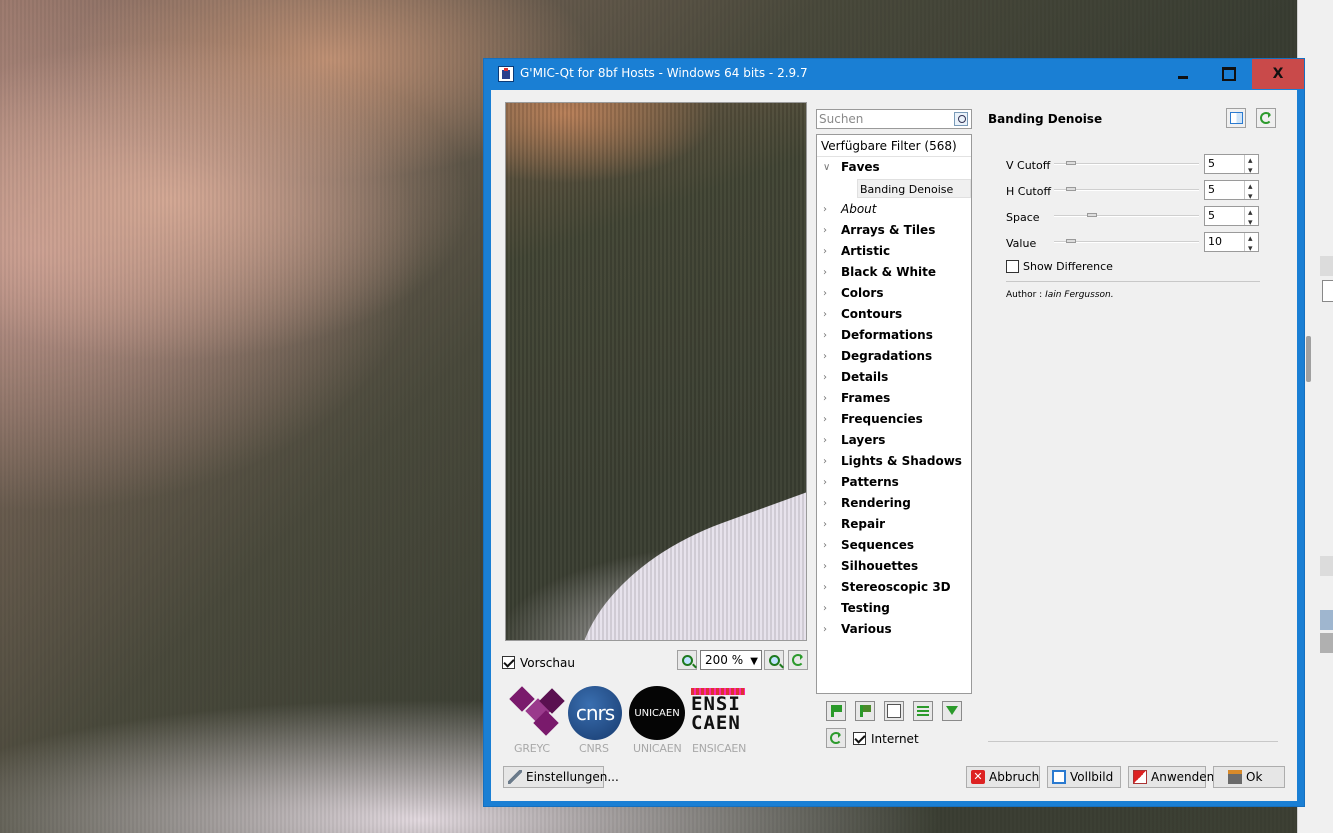 The height and width of the screenshot is (833, 1333). I want to click on text-icon, so click(894, 711).